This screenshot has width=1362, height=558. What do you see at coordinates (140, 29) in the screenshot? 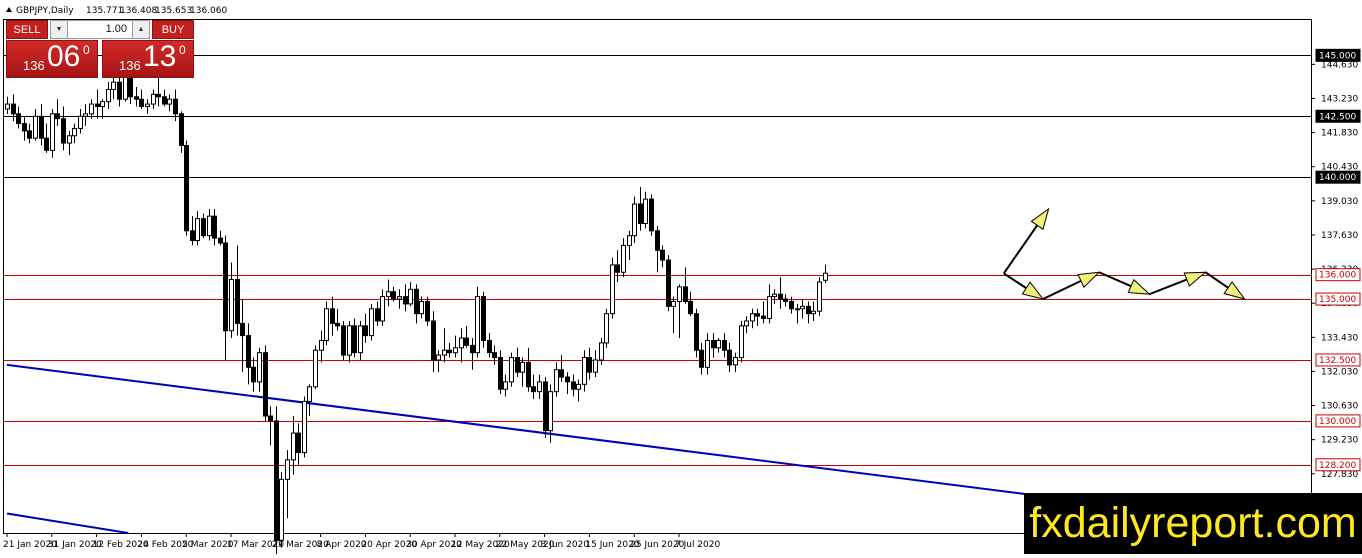
I see `lot-increase-icon: ▲` at bounding box center [140, 29].